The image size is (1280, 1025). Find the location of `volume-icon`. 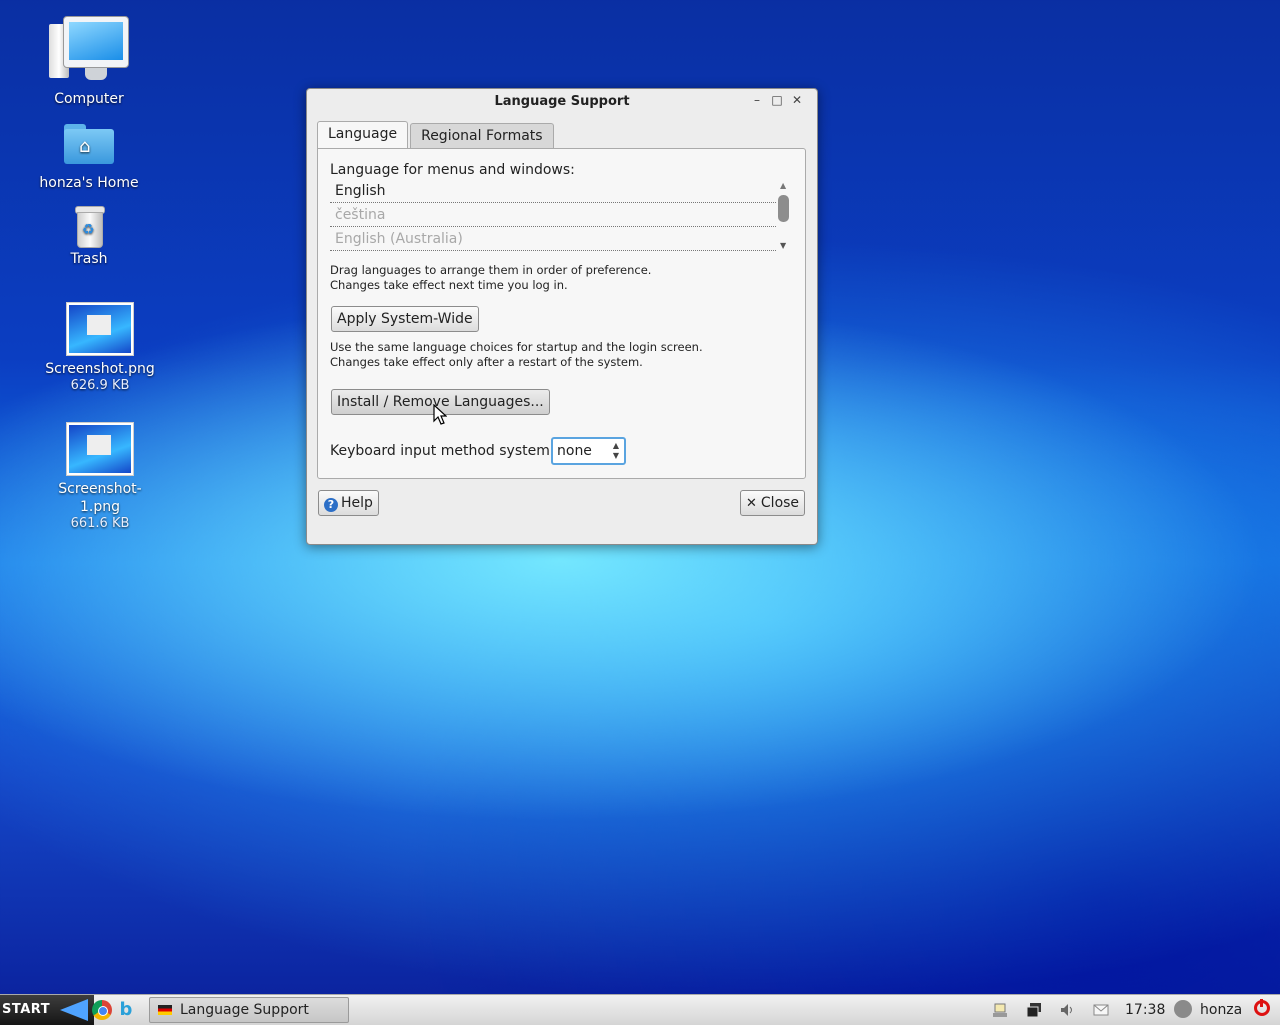

volume-icon is located at coordinates (1067, 1010).